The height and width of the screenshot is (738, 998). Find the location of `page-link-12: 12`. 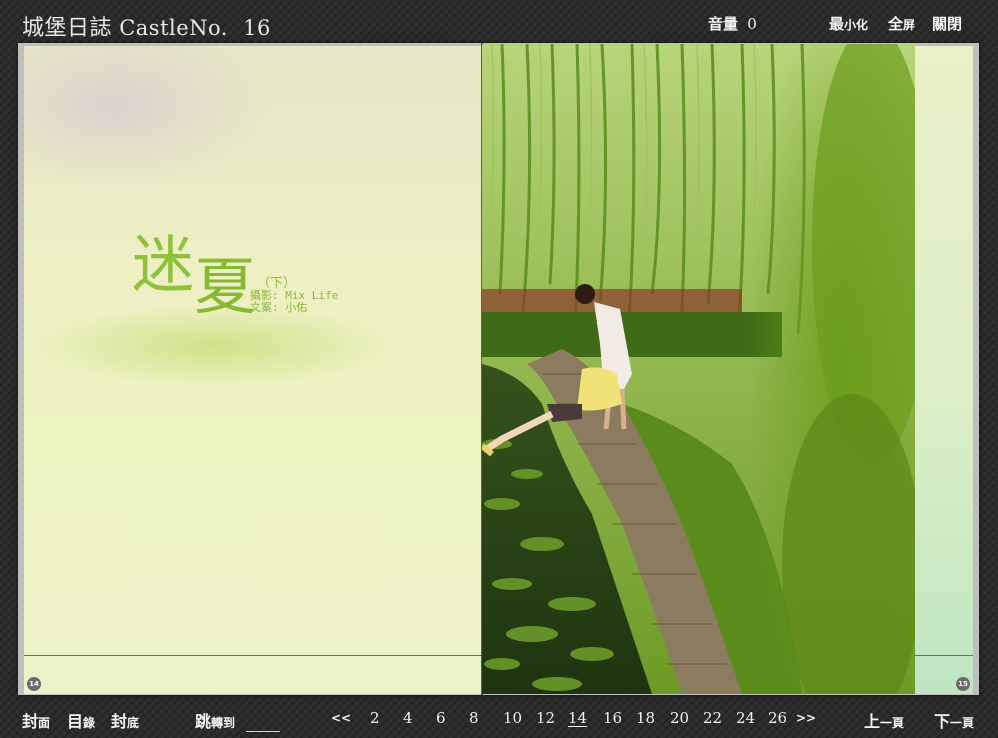

page-link-12: 12 is located at coordinates (545, 718).